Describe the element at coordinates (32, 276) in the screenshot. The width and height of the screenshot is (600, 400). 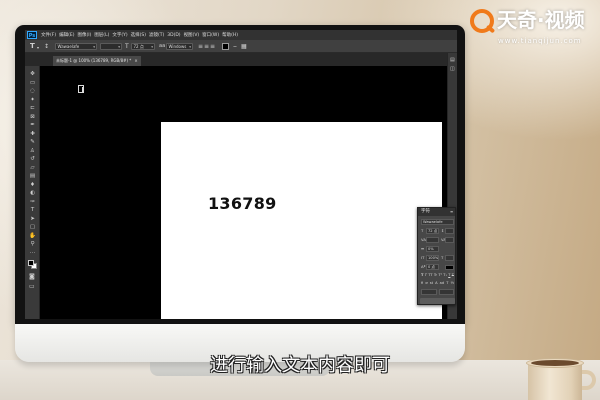
I see `quick-mask-icon: ◙` at that location.